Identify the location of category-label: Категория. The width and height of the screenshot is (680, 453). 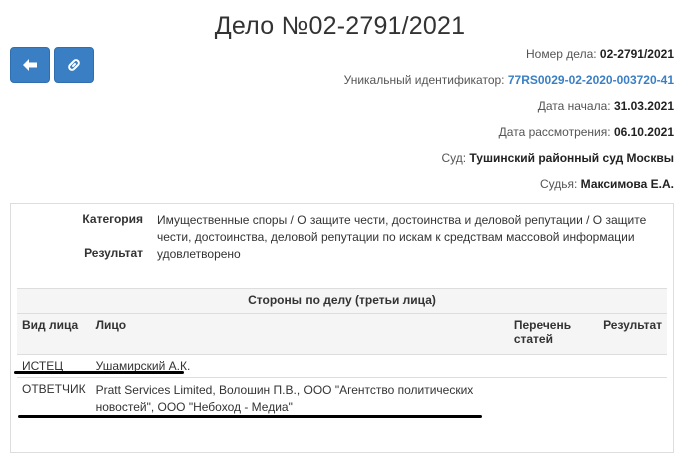
(112, 219).